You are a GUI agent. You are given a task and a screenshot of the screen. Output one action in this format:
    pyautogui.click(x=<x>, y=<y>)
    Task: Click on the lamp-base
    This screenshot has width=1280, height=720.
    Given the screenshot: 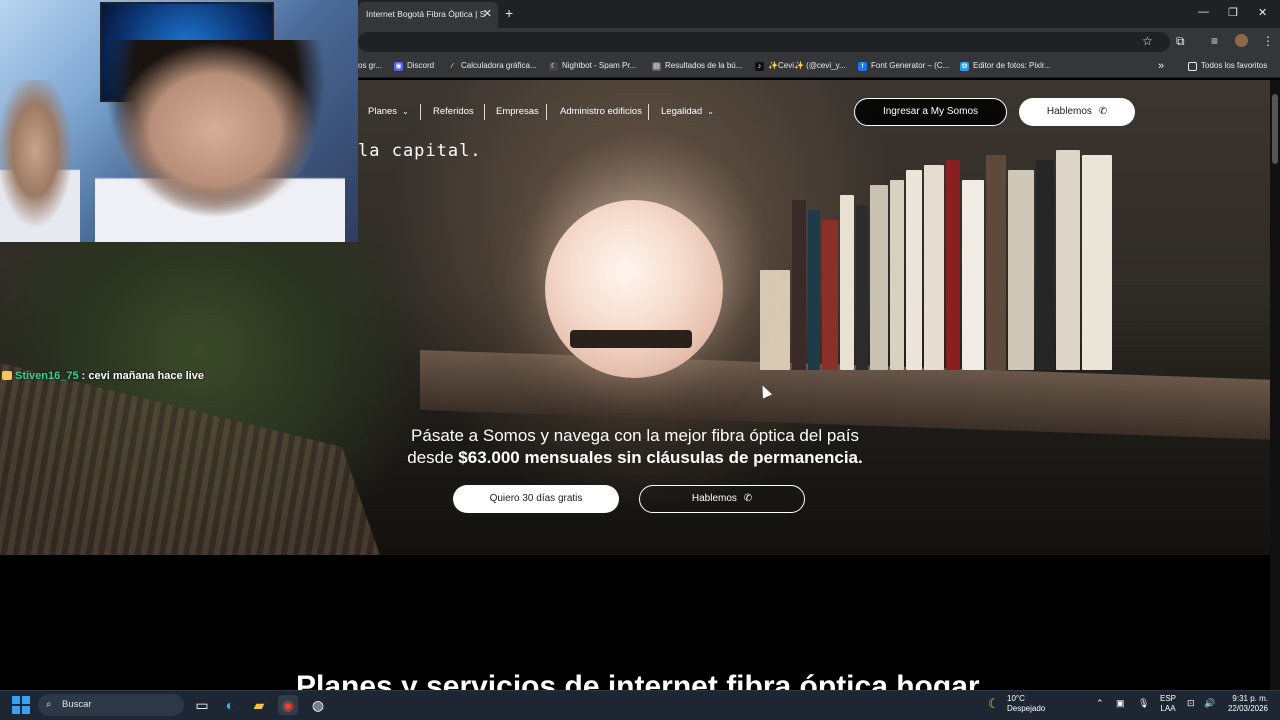 What is the action you would take?
    pyautogui.click(x=631, y=339)
    